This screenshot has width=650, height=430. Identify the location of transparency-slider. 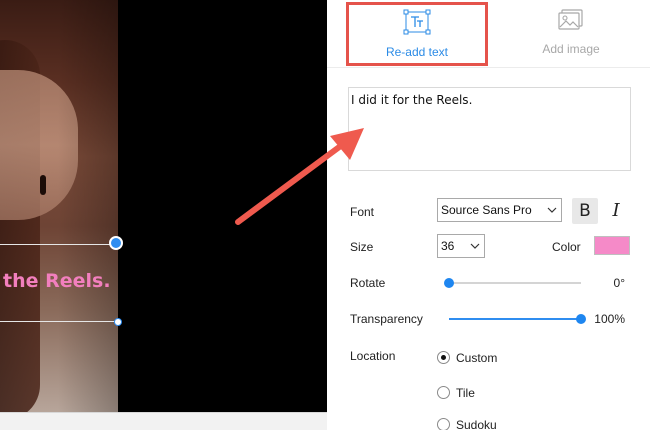
(517, 319).